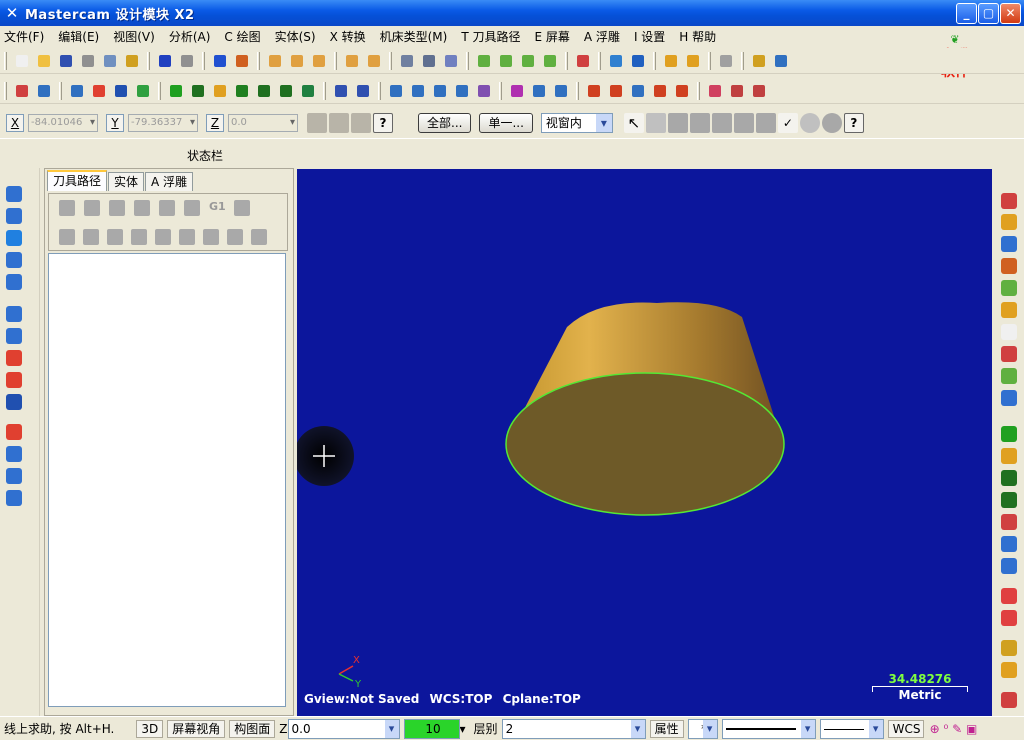 This screenshot has height=740, width=1024. I want to click on layer-icon, so click(14, 476).